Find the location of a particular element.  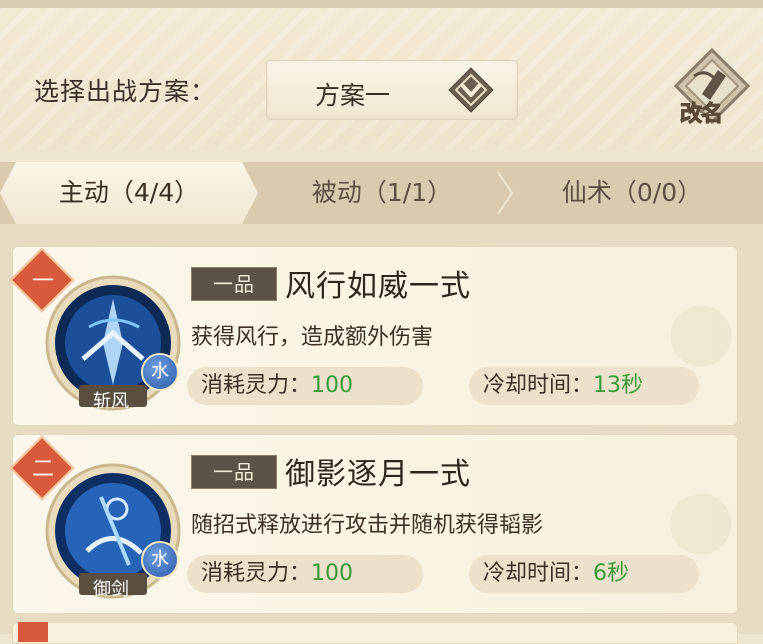

cooldown-pill: 冷却时间：6秒 is located at coordinates (584, 574).